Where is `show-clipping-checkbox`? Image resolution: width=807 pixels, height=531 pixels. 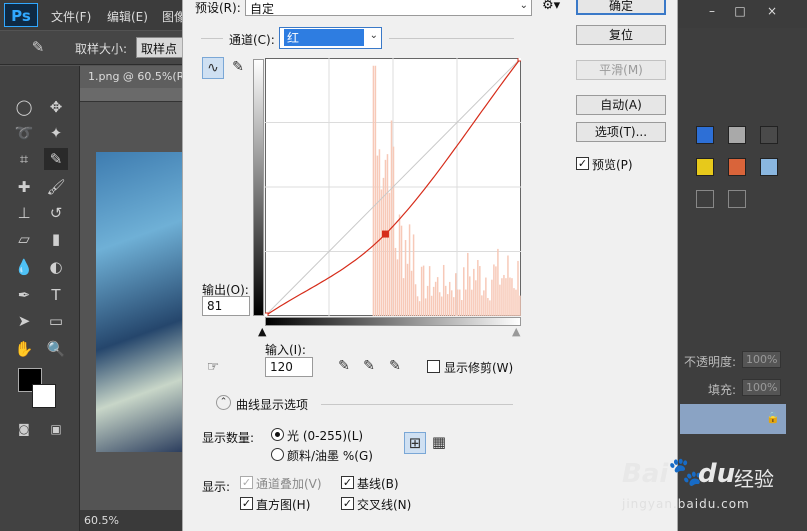 show-clipping-checkbox is located at coordinates (433, 366).